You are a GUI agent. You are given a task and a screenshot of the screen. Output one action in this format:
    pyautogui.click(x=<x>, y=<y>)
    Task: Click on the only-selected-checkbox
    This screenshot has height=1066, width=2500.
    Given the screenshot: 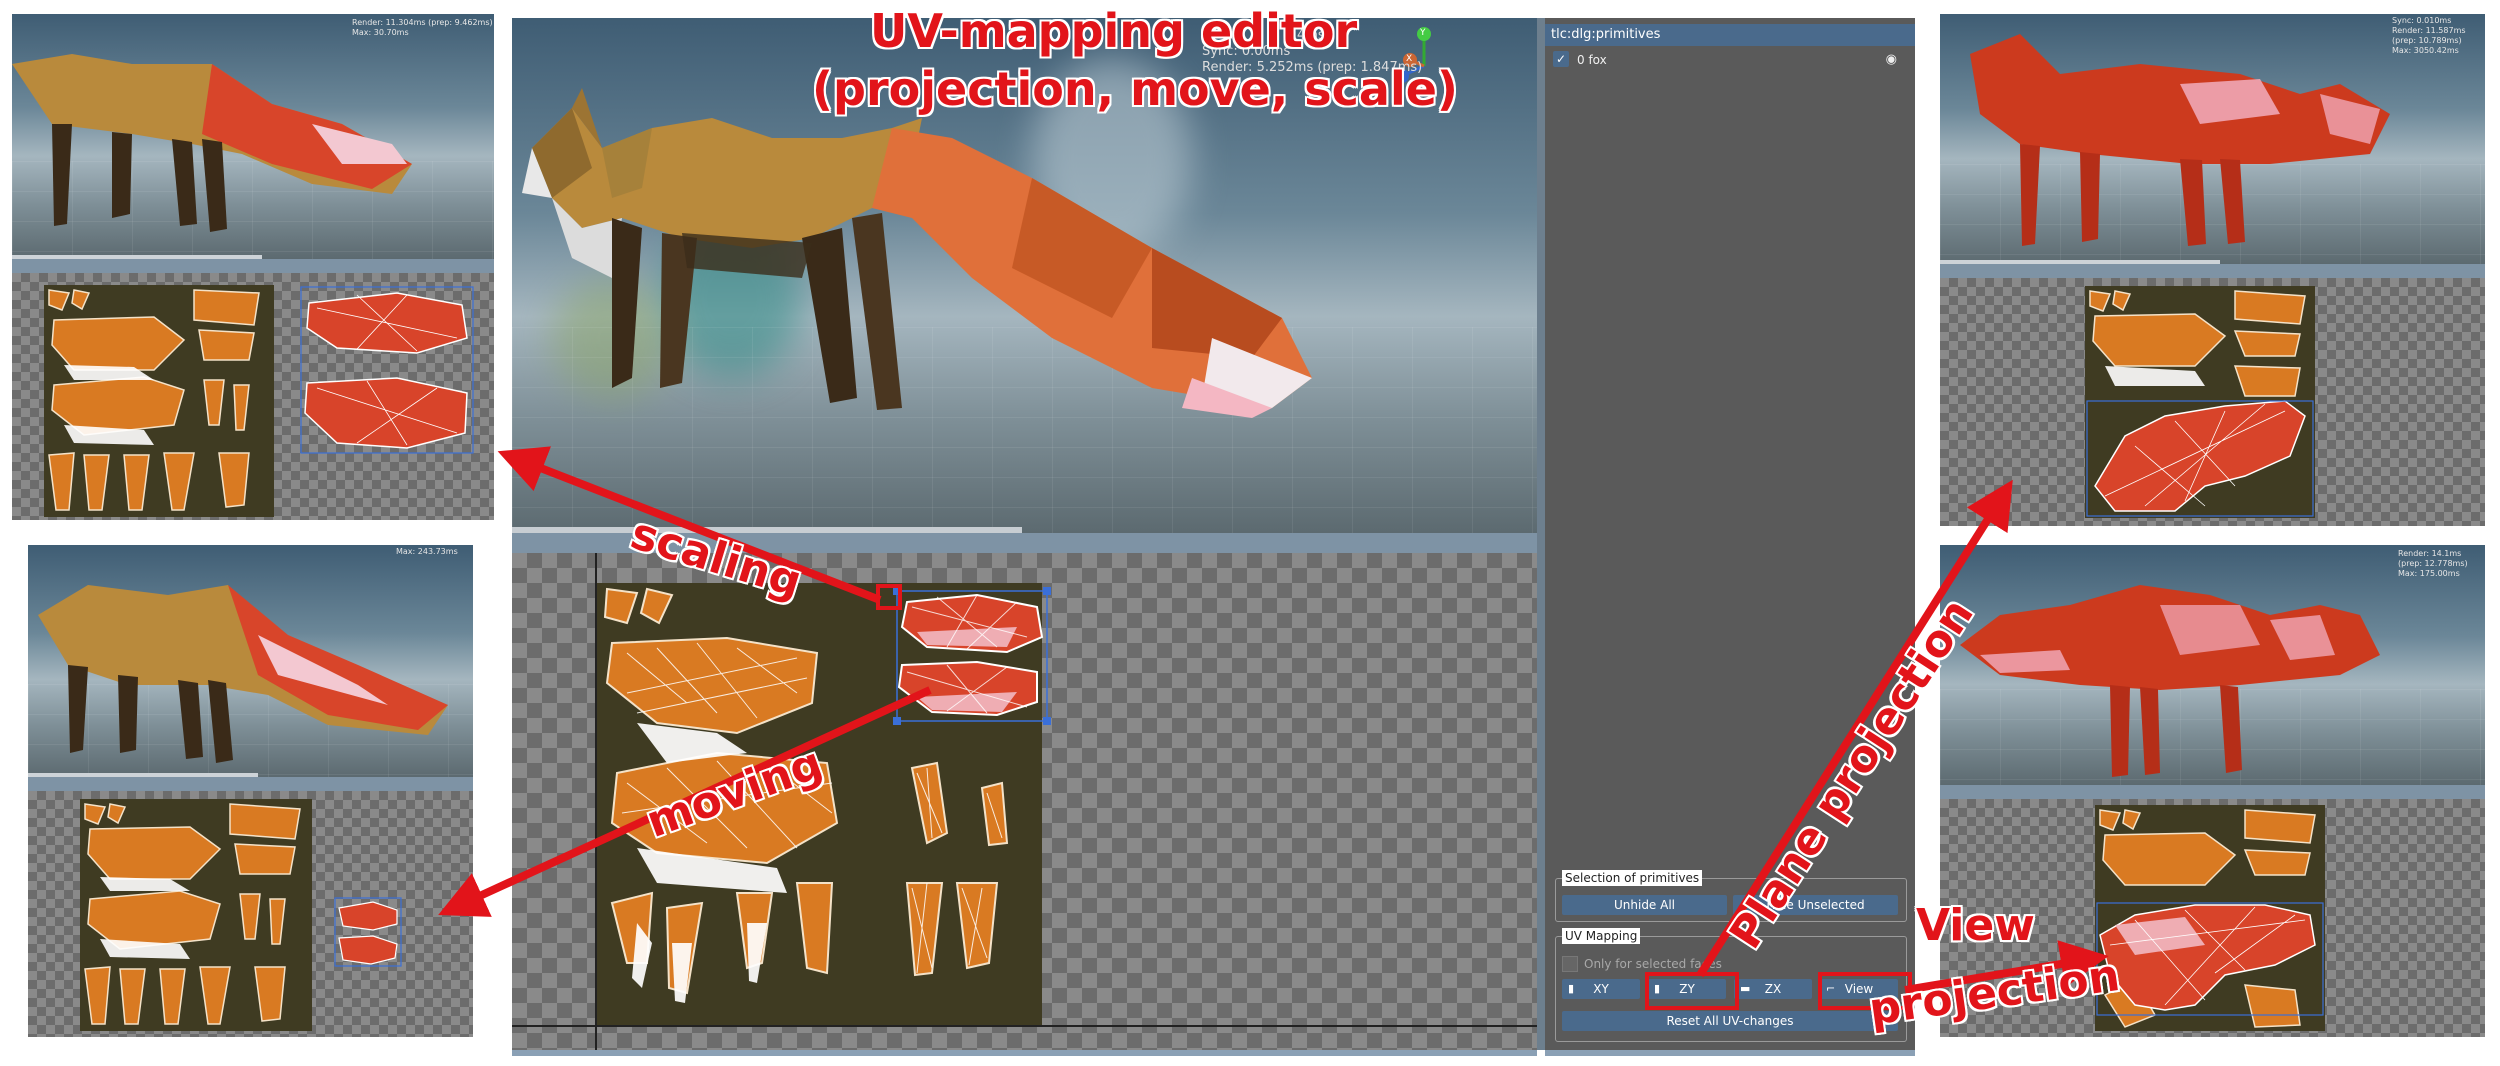 What is the action you would take?
    pyautogui.click(x=1570, y=964)
    